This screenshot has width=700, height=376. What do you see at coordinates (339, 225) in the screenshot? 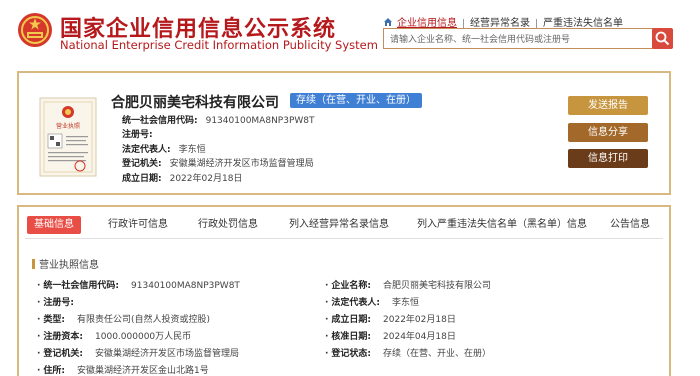
I see `tab-abnormal-list: 列入经营异常名录信息` at bounding box center [339, 225].